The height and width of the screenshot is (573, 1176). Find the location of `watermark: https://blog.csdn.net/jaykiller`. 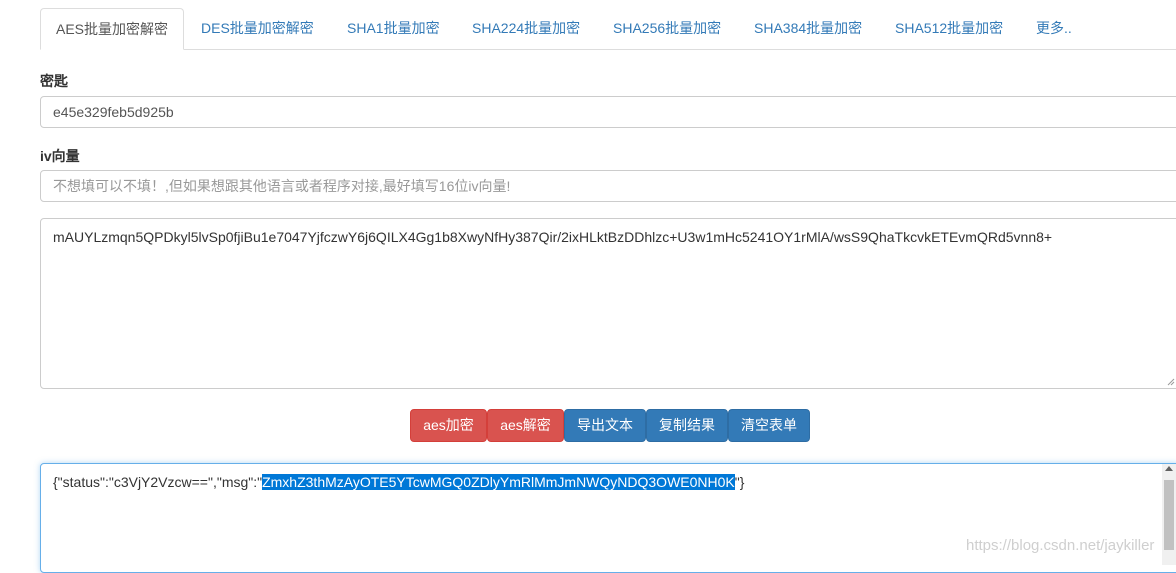

watermark: https://blog.csdn.net/jaykiller is located at coordinates (1060, 545).